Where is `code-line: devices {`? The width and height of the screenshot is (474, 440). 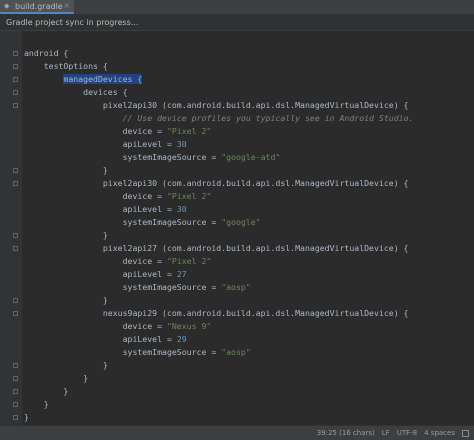
code-line: devices { is located at coordinates (75, 92).